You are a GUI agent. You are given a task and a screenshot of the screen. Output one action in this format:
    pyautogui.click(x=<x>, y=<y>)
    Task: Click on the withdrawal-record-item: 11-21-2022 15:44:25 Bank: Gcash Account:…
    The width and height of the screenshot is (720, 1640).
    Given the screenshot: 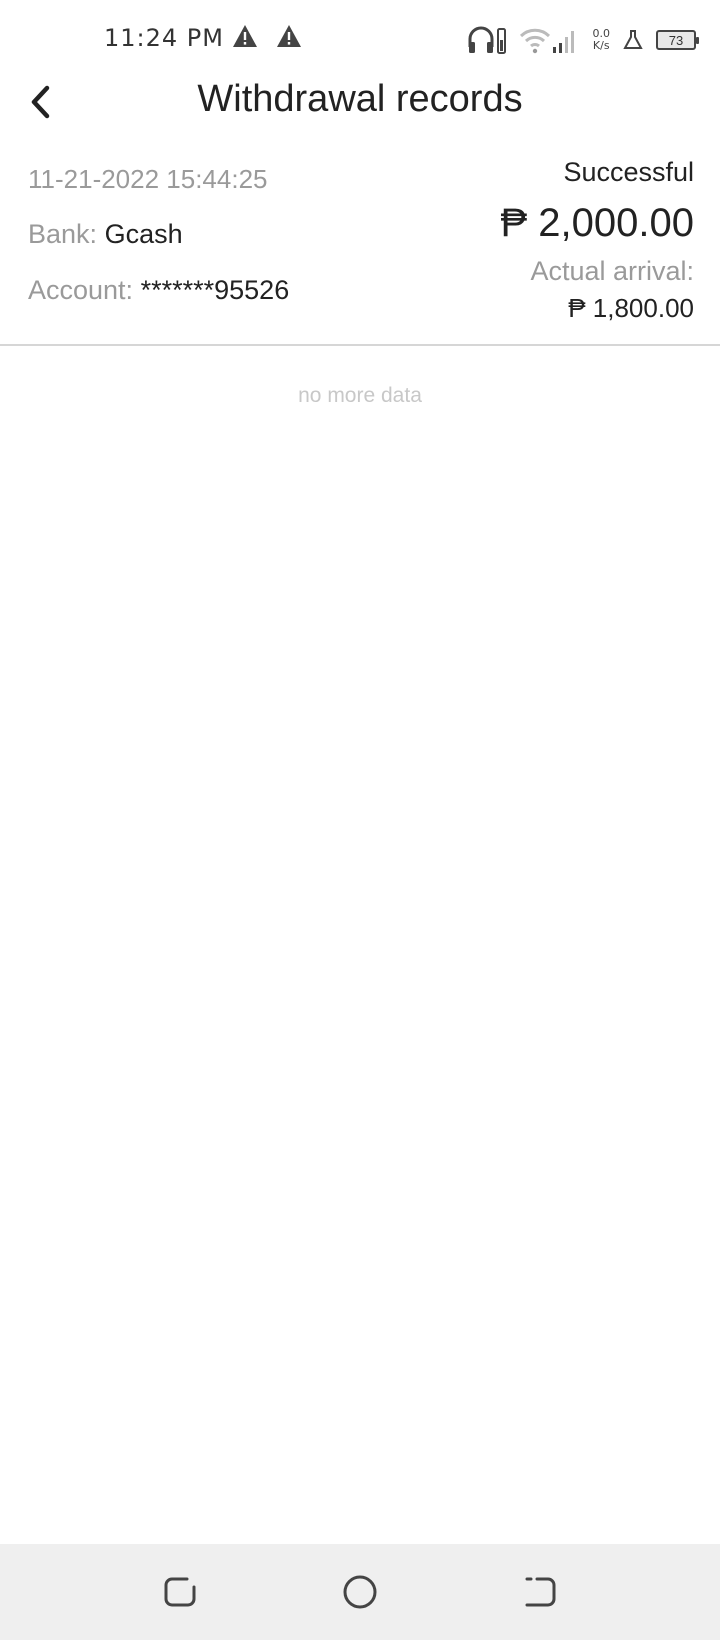 What is the action you would take?
    pyautogui.click(x=360, y=243)
    